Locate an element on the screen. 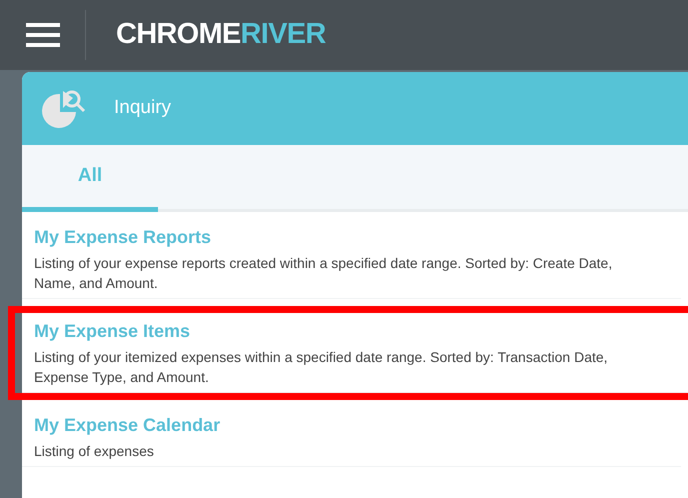 The image size is (688, 498). logo: CHROMERIVER is located at coordinates (221, 34).